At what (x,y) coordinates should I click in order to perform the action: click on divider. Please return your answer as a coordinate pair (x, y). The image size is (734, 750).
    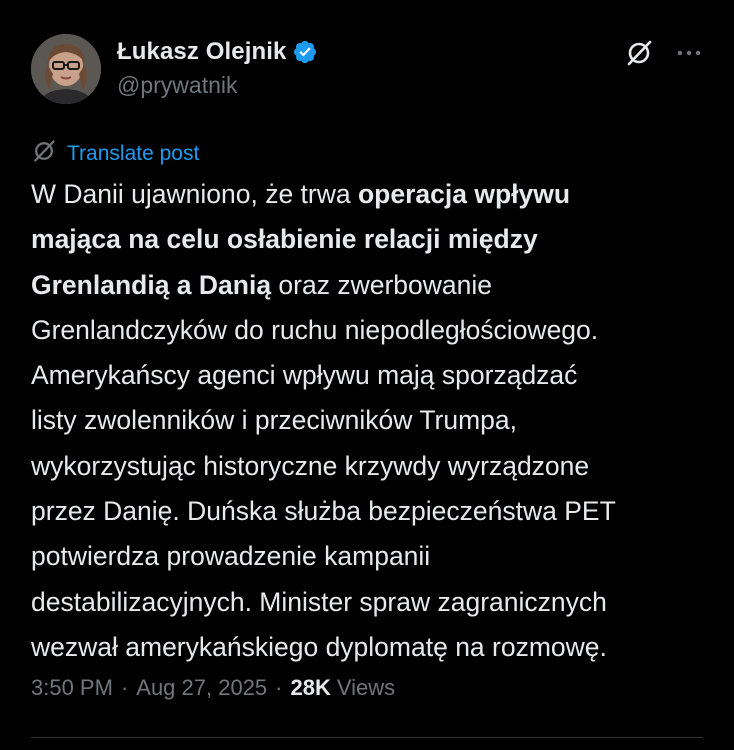
    Looking at the image, I should click on (367, 737).